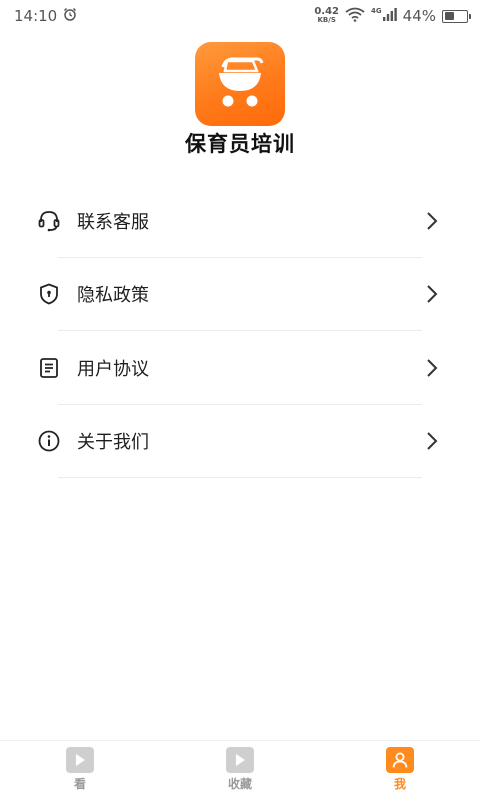 The width and height of the screenshot is (480, 800). I want to click on app-name: 保育员培训, so click(240, 144).